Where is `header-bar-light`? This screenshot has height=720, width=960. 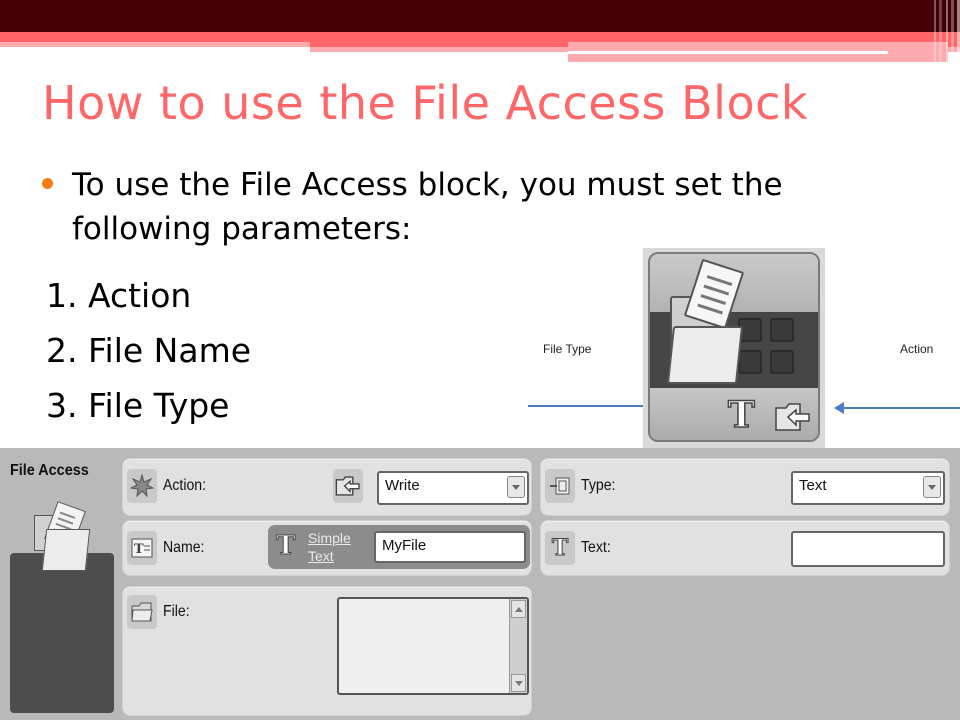 header-bar-light is located at coordinates (155, 44).